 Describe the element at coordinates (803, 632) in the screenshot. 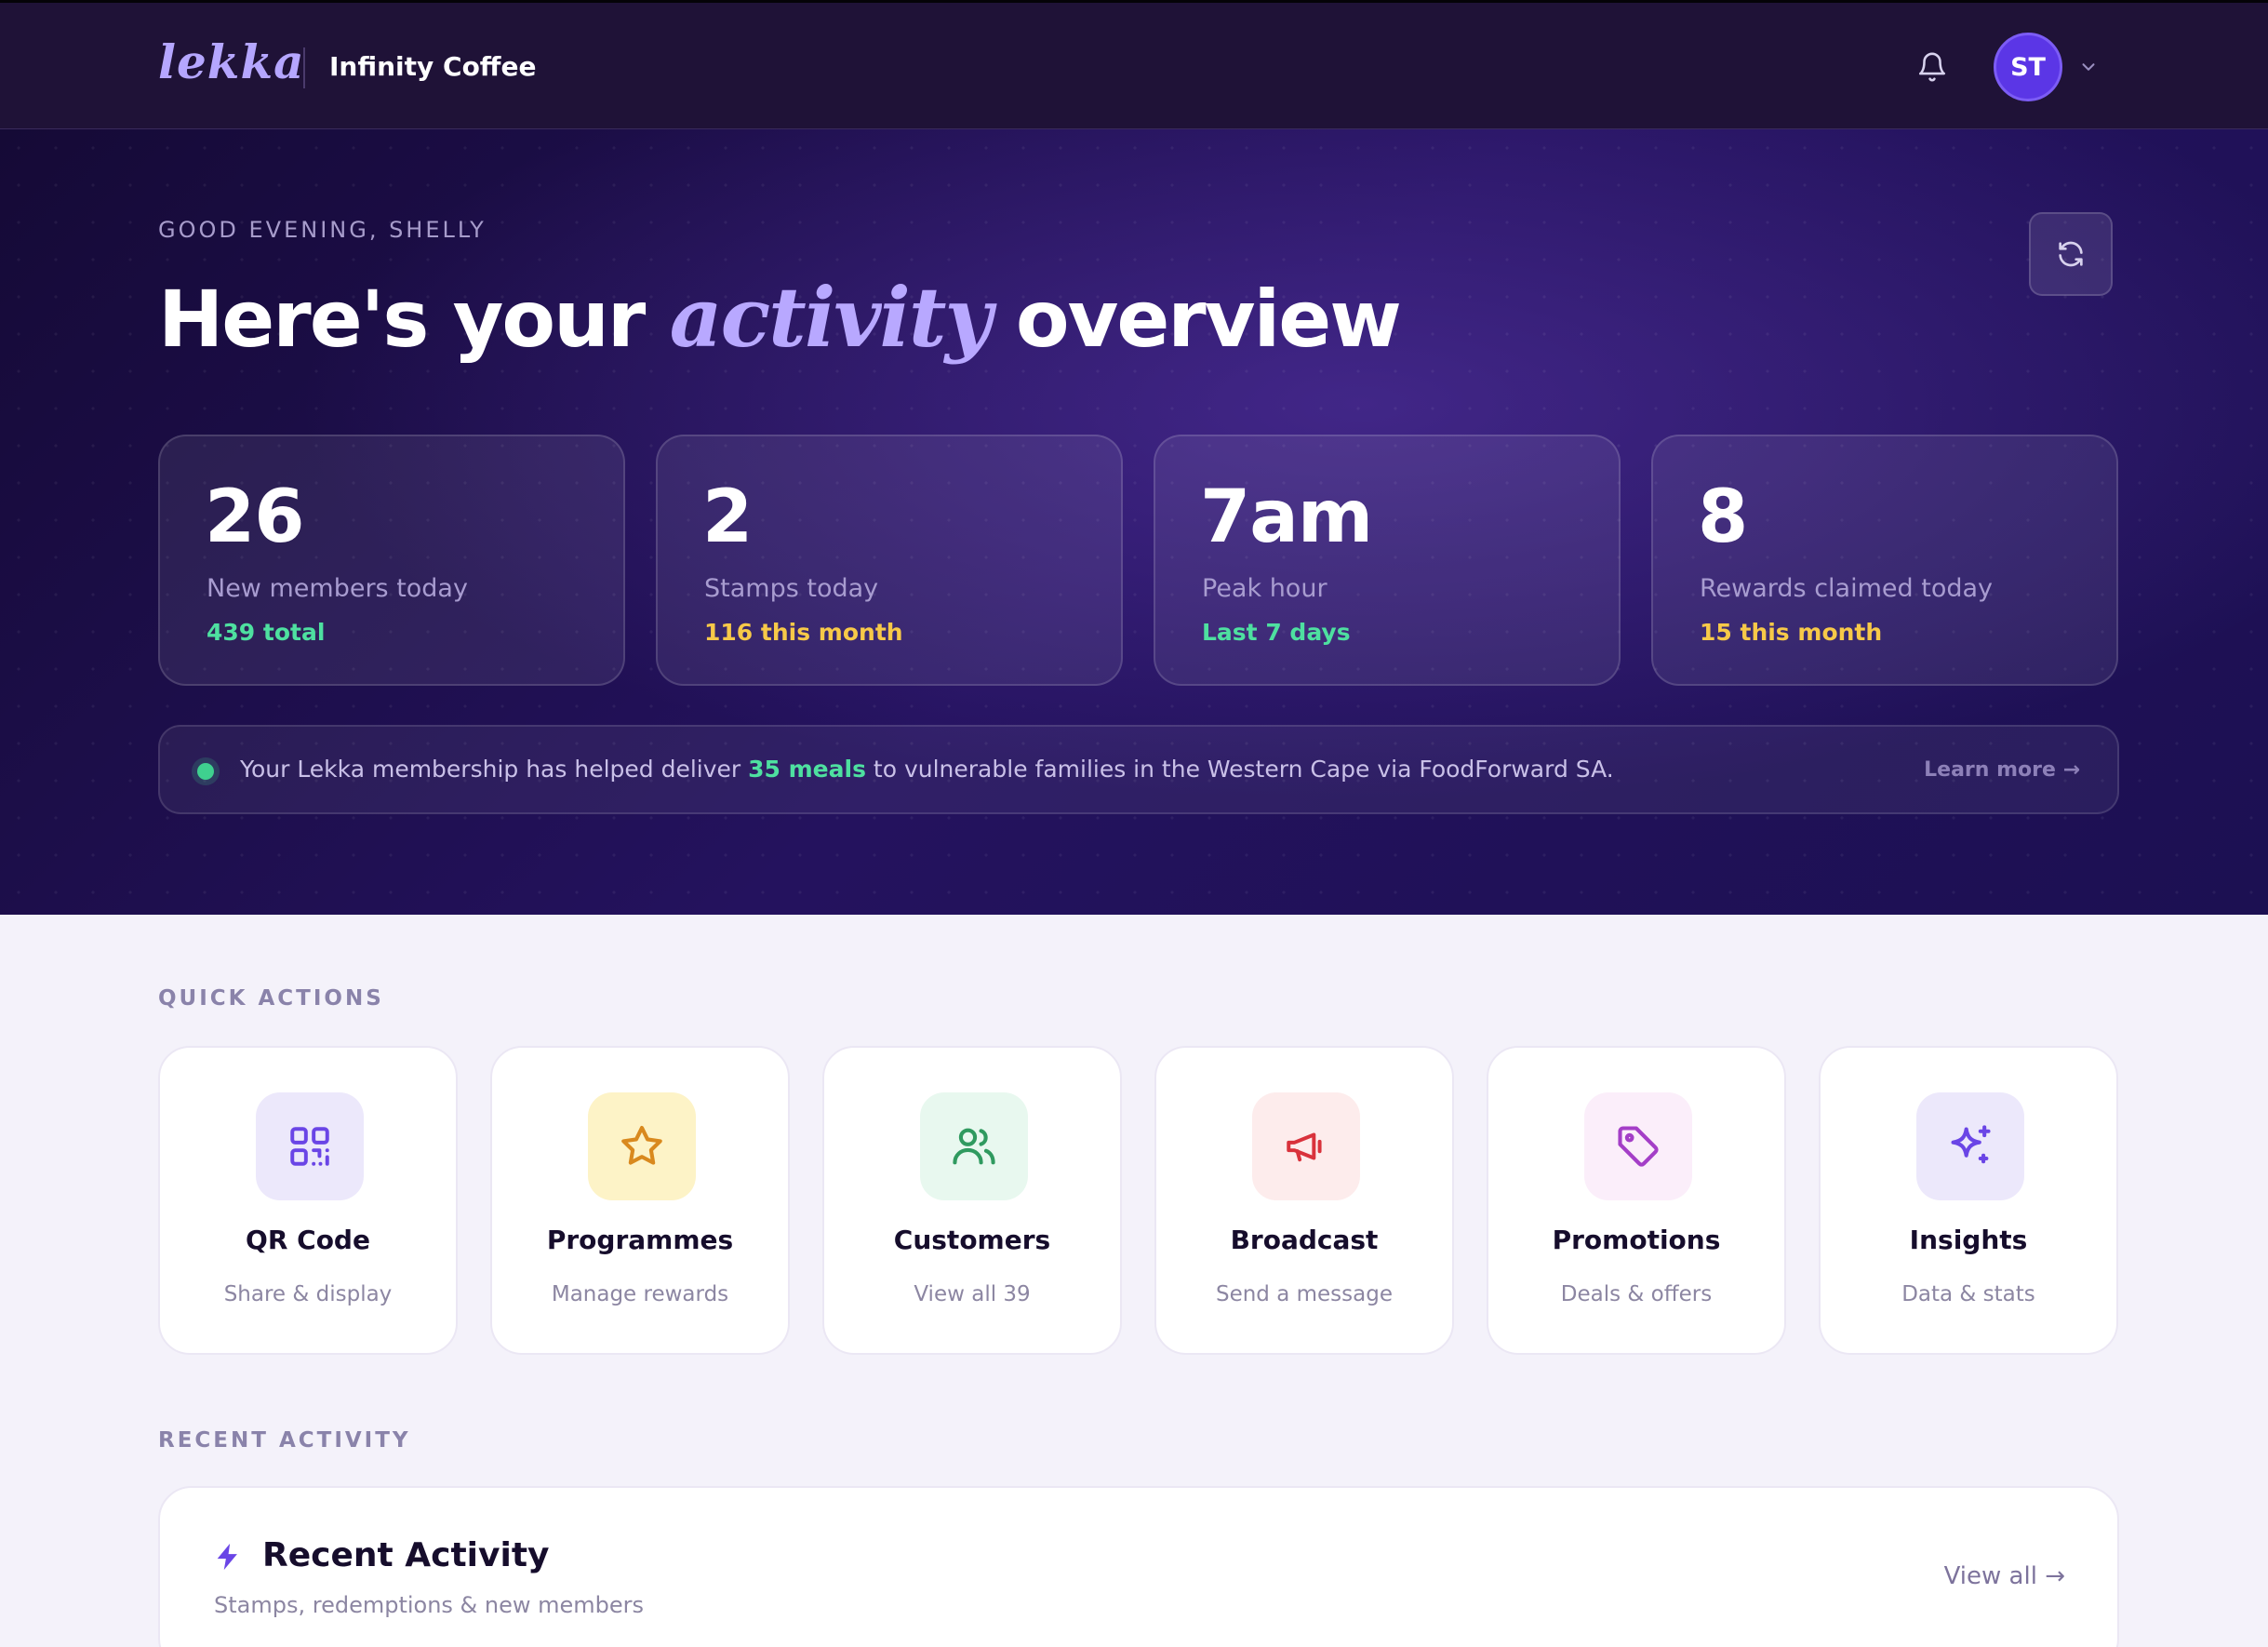

I see `stat-sub: 116 this month` at that location.